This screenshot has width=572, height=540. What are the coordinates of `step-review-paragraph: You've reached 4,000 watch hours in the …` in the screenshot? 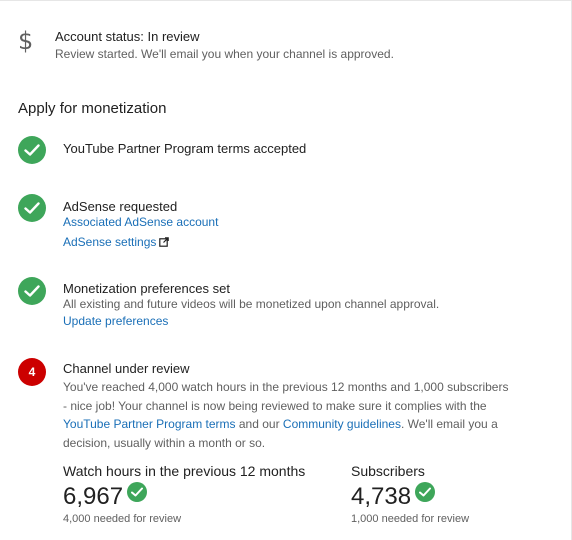 It's located at (288, 415).